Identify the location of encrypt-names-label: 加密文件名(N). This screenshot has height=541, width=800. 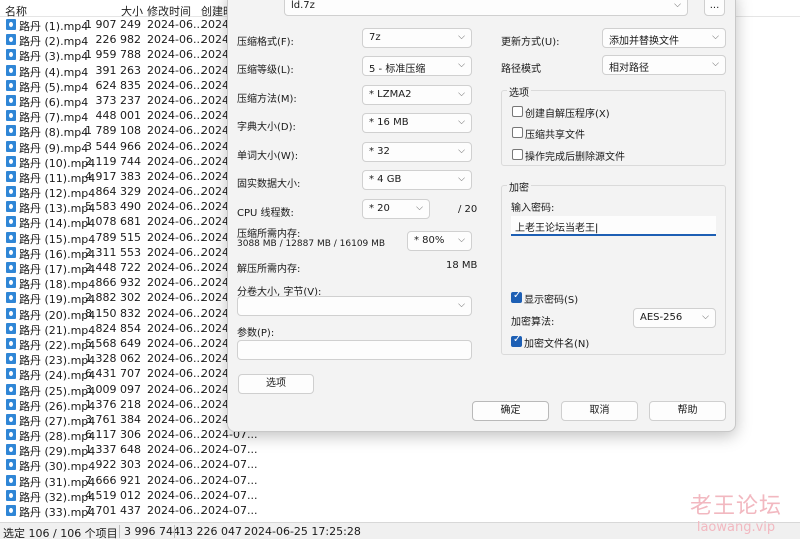
(556, 342).